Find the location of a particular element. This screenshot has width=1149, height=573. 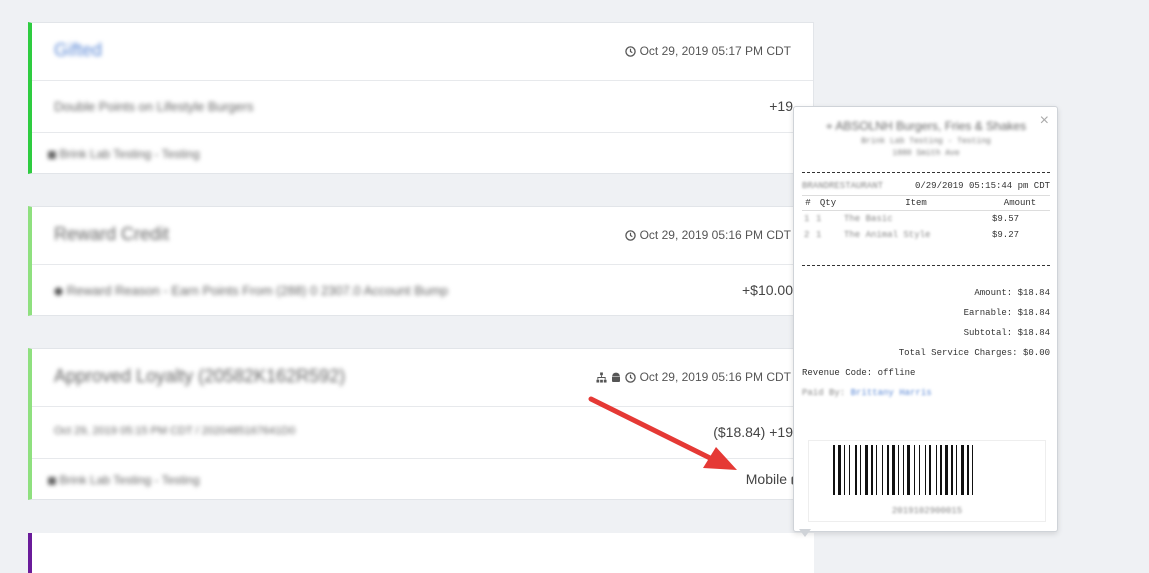

activity-card-next is located at coordinates (421, 553).